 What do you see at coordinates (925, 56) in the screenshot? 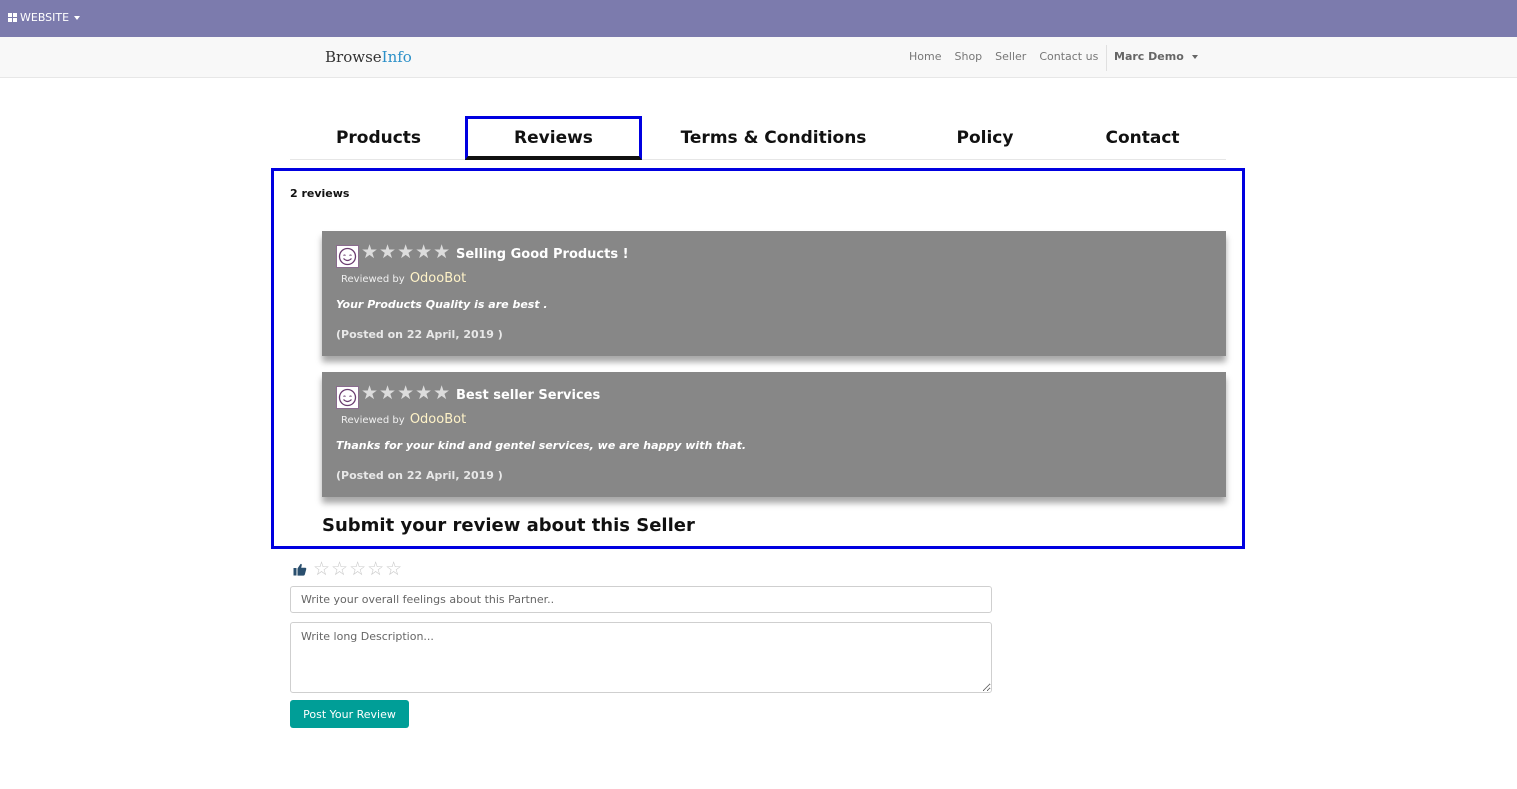
I see `nav-link-home: Home` at bounding box center [925, 56].